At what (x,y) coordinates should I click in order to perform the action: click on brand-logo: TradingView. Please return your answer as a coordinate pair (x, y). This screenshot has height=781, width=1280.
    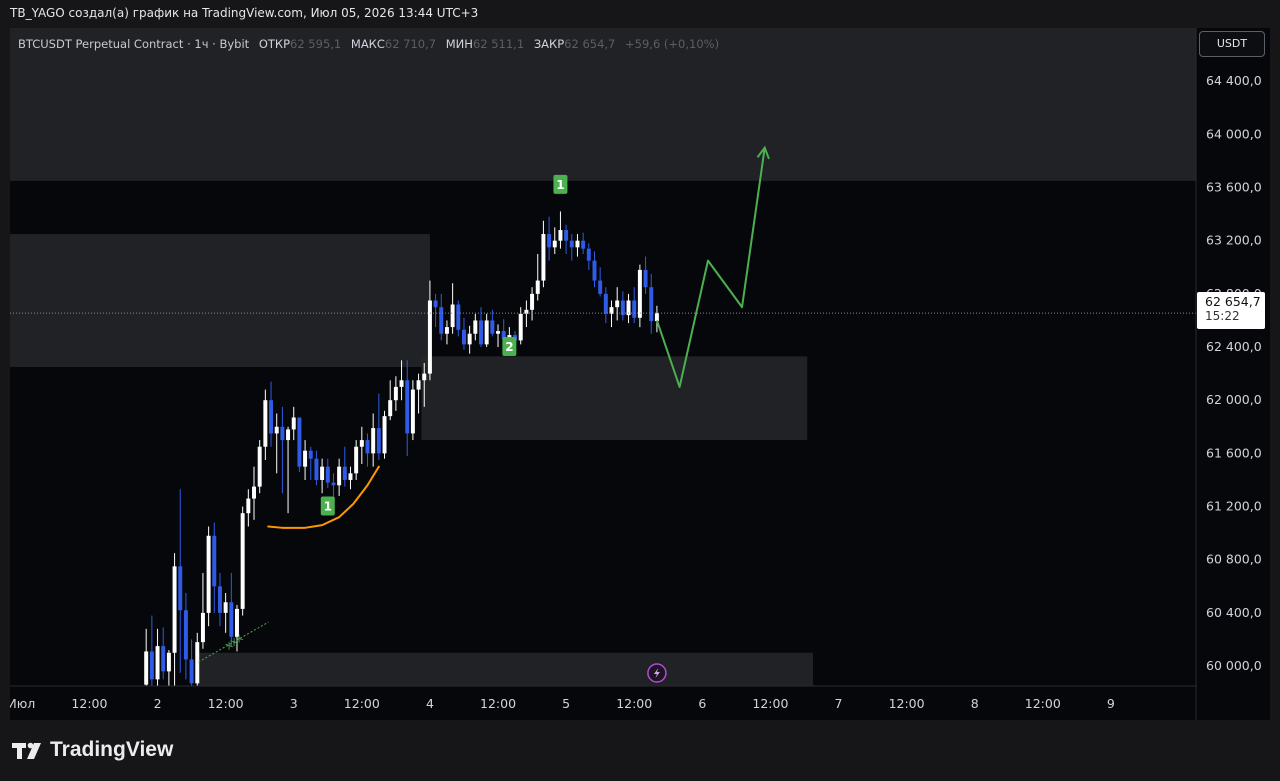
    Looking at the image, I should click on (92, 750).